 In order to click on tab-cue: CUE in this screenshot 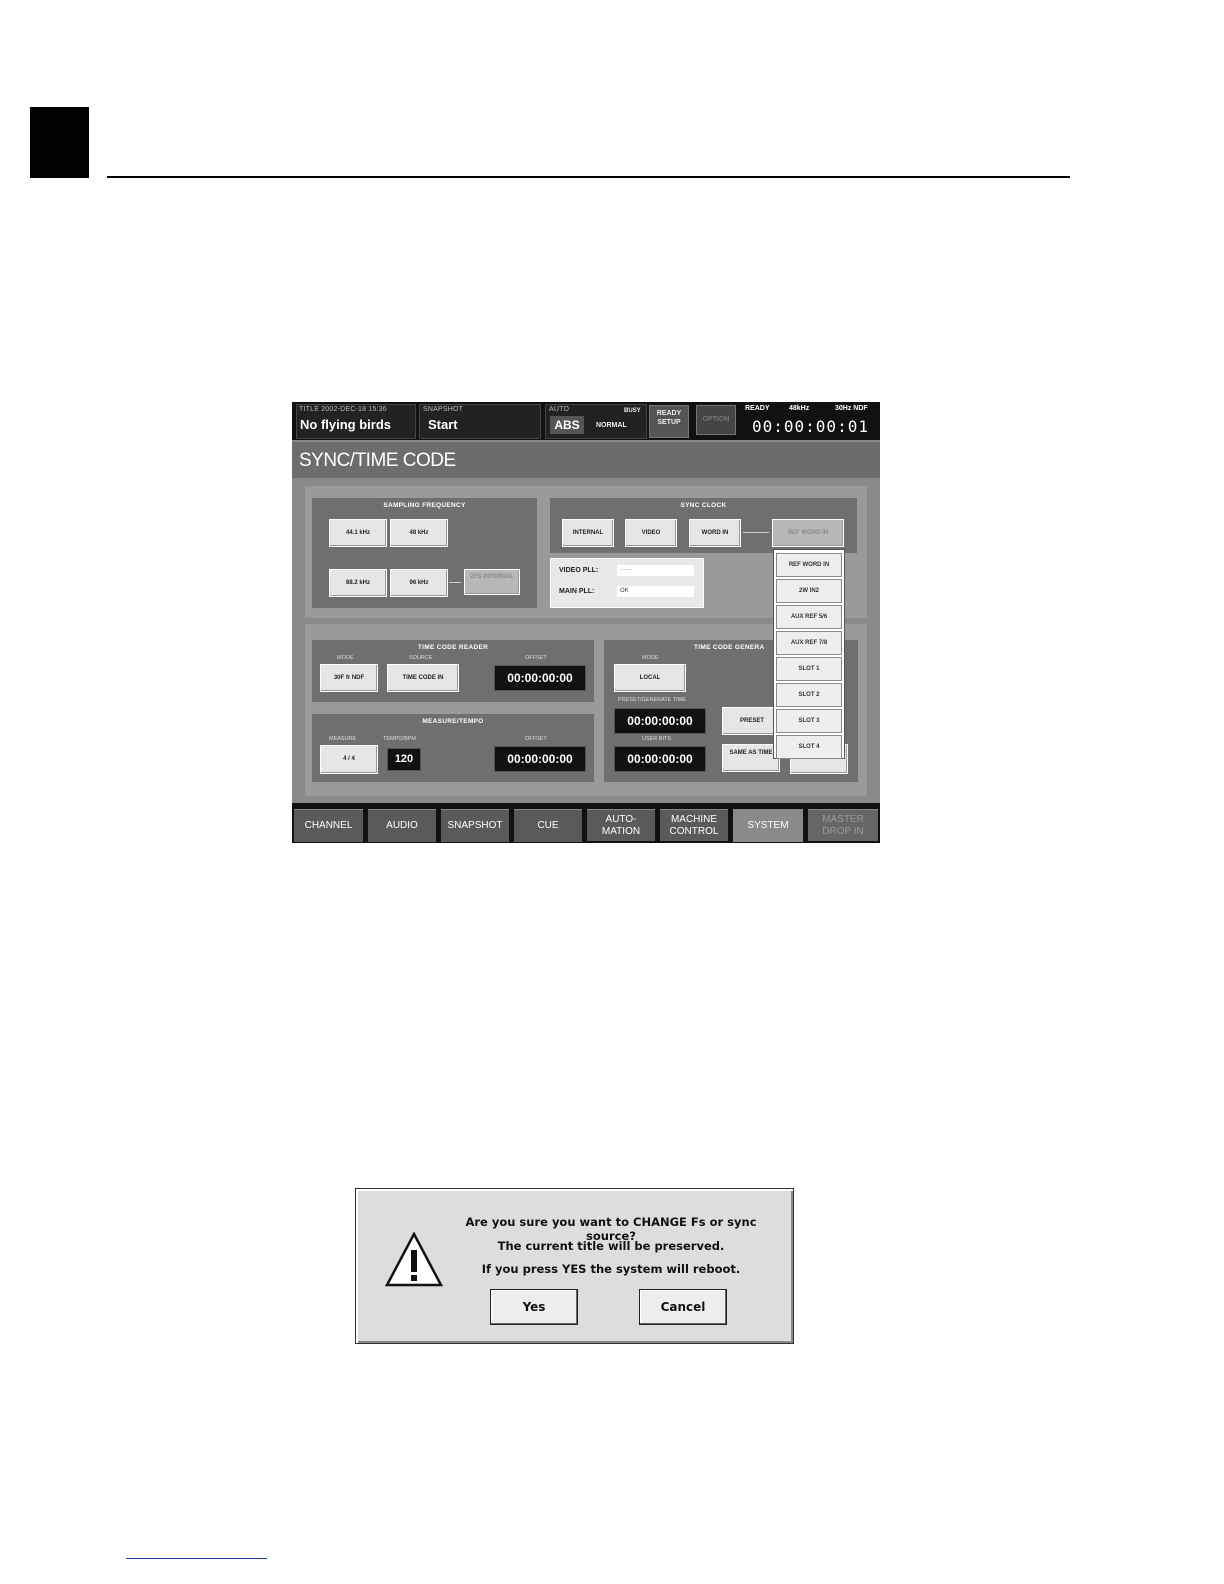, I will do `click(548, 825)`.